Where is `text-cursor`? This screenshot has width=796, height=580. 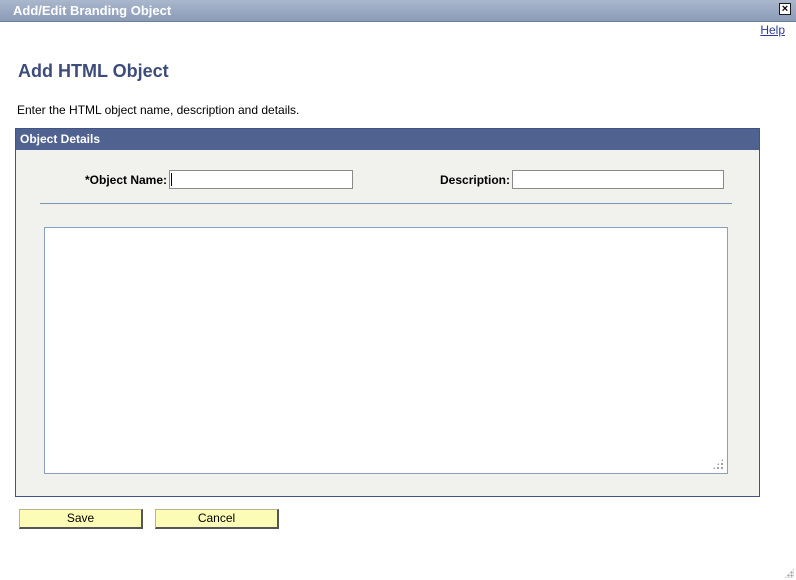
text-cursor is located at coordinates (171, 179).